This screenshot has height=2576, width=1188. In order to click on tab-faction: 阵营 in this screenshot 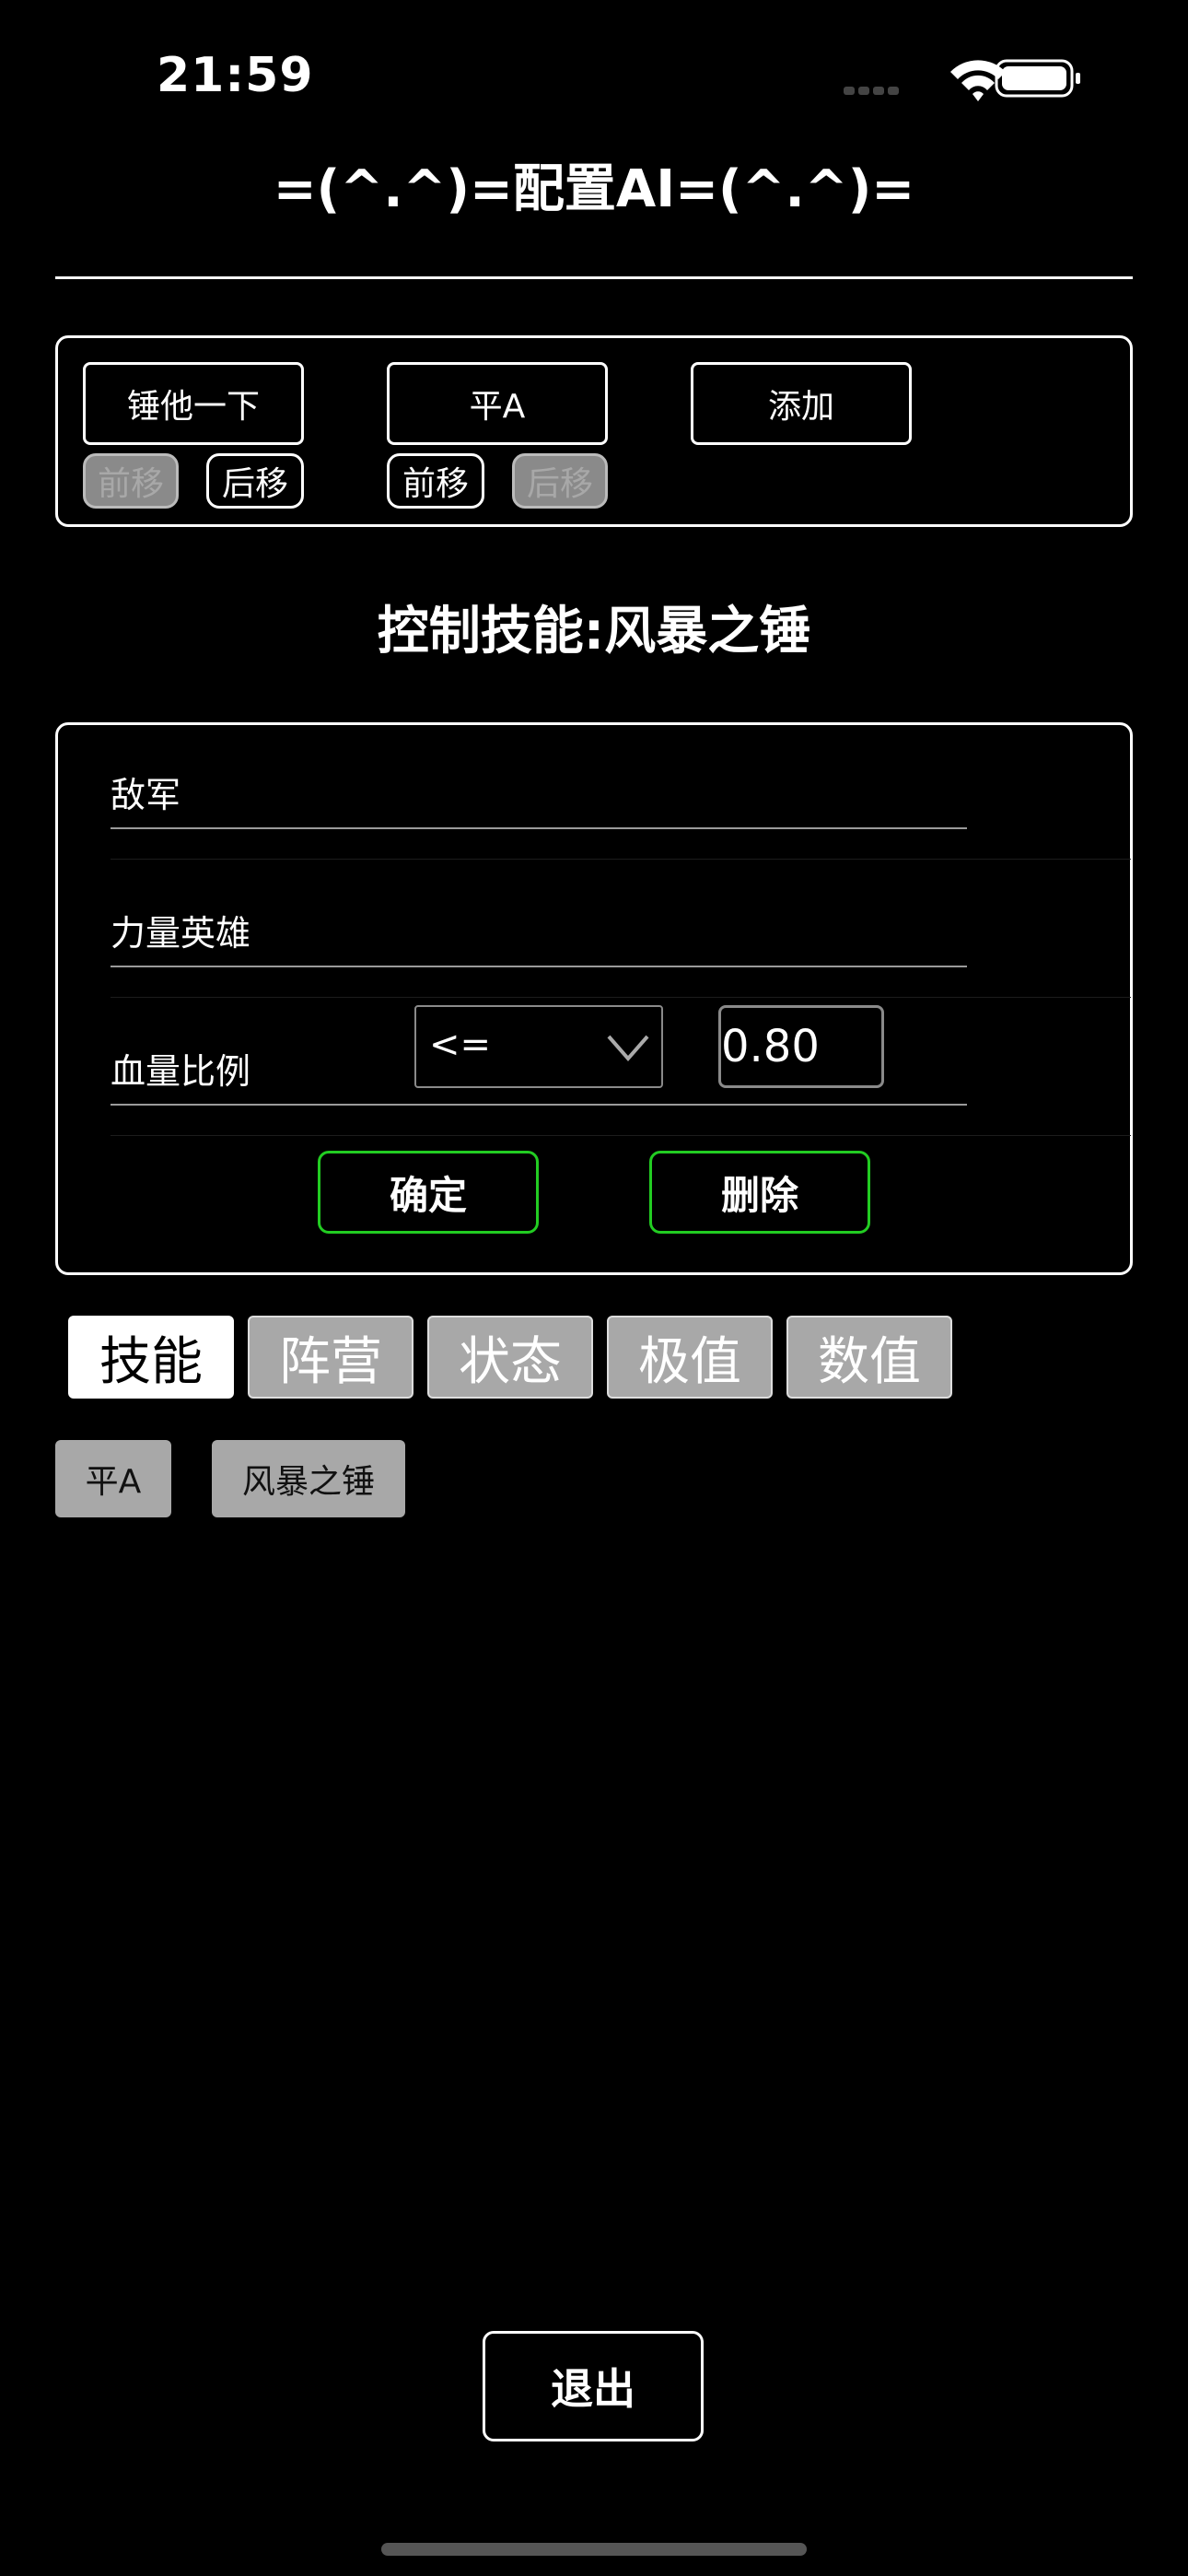, I will do `click(330, 1357)`.